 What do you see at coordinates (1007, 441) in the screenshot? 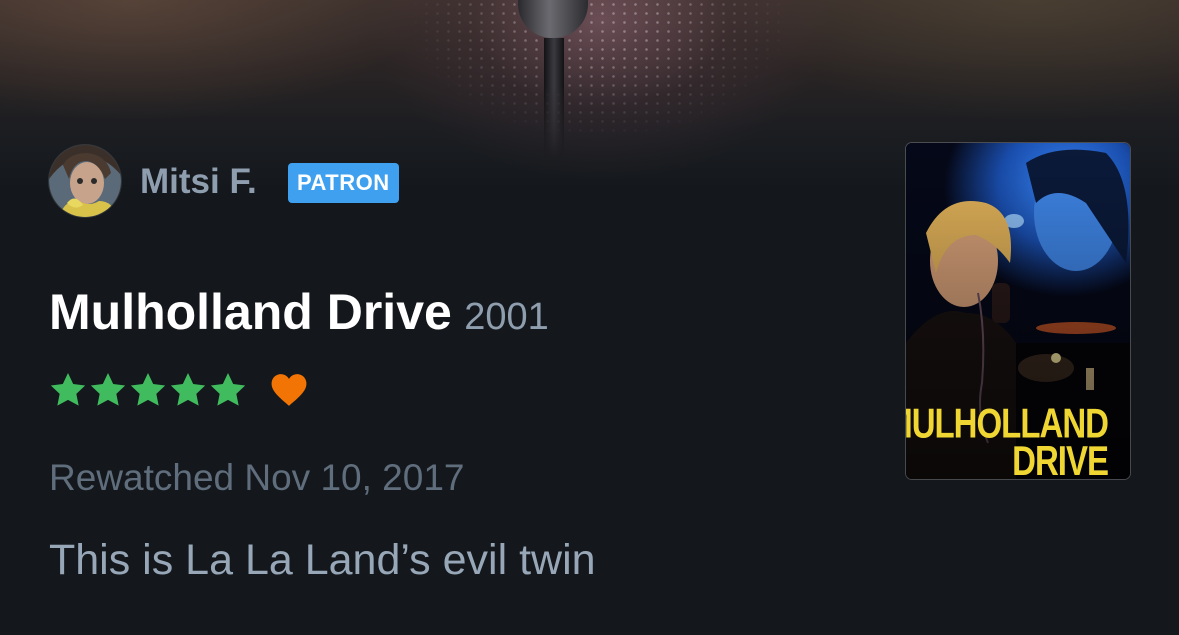
I see `poster-title: MULHOLLAND DRIVE` at bounding box center [1007, 441].